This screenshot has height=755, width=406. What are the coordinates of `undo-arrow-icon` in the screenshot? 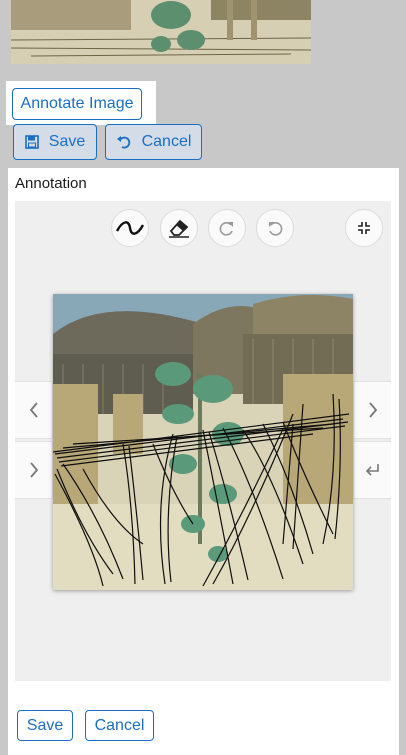 It's located at (124, 142).